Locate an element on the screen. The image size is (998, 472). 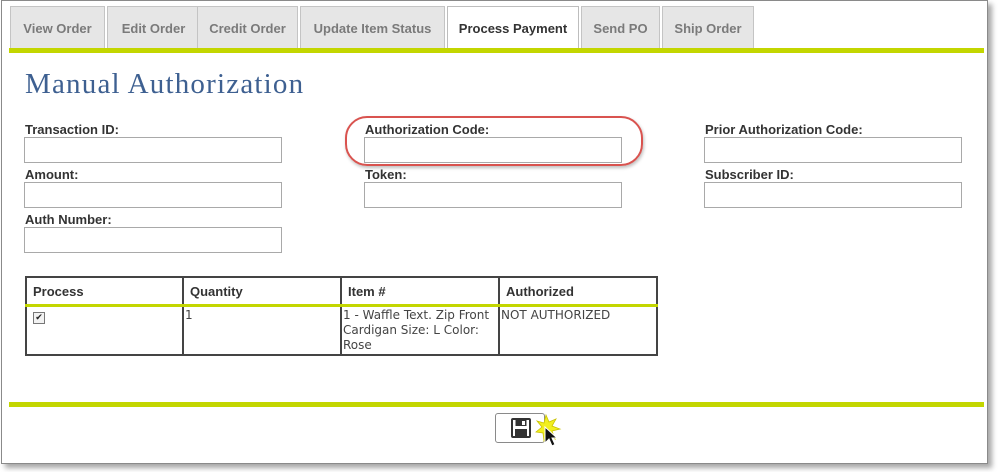
quantity-cell: 1 is located at coordinates (262, 330).